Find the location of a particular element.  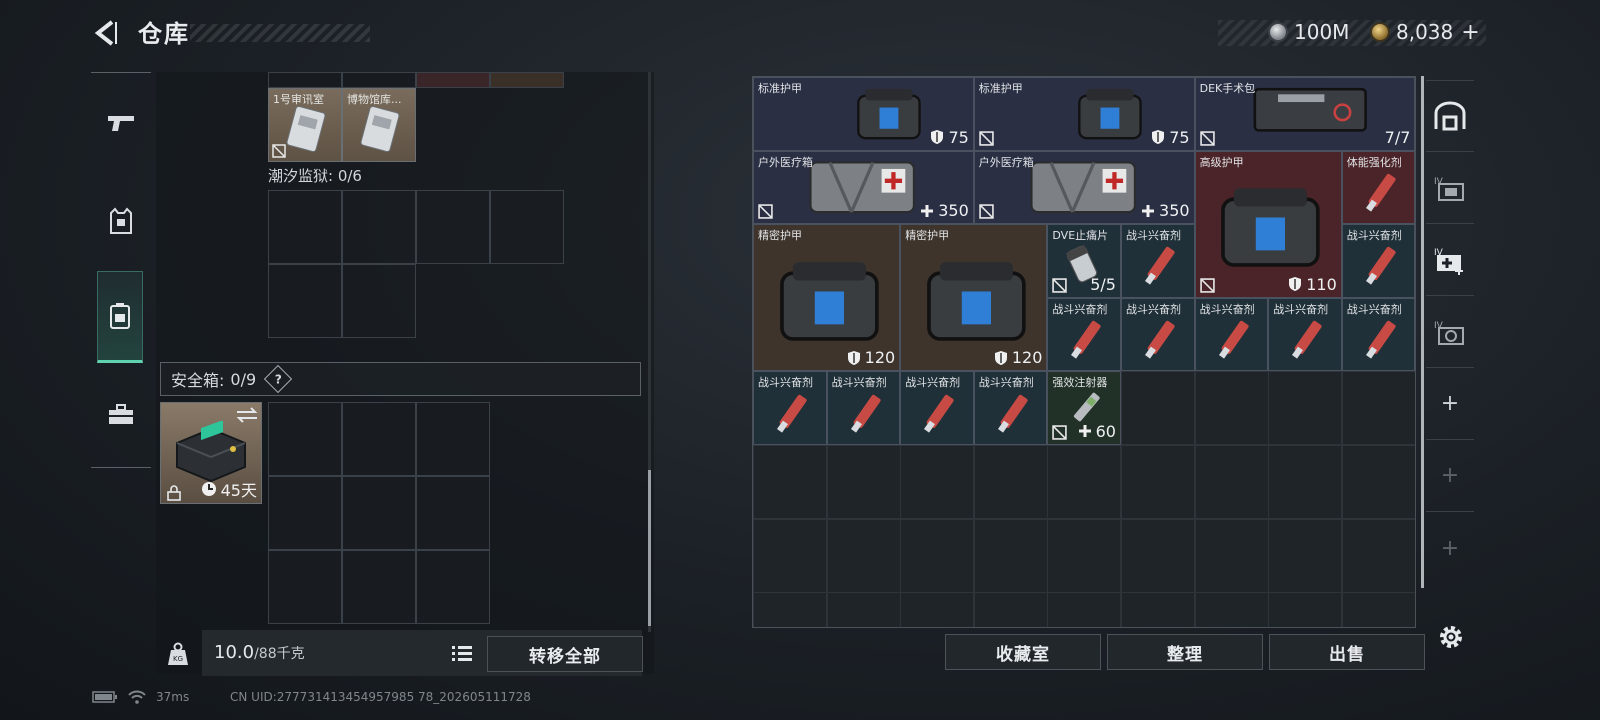

key-card-item: 1号审讯室 is located at coordinates (305, 125).